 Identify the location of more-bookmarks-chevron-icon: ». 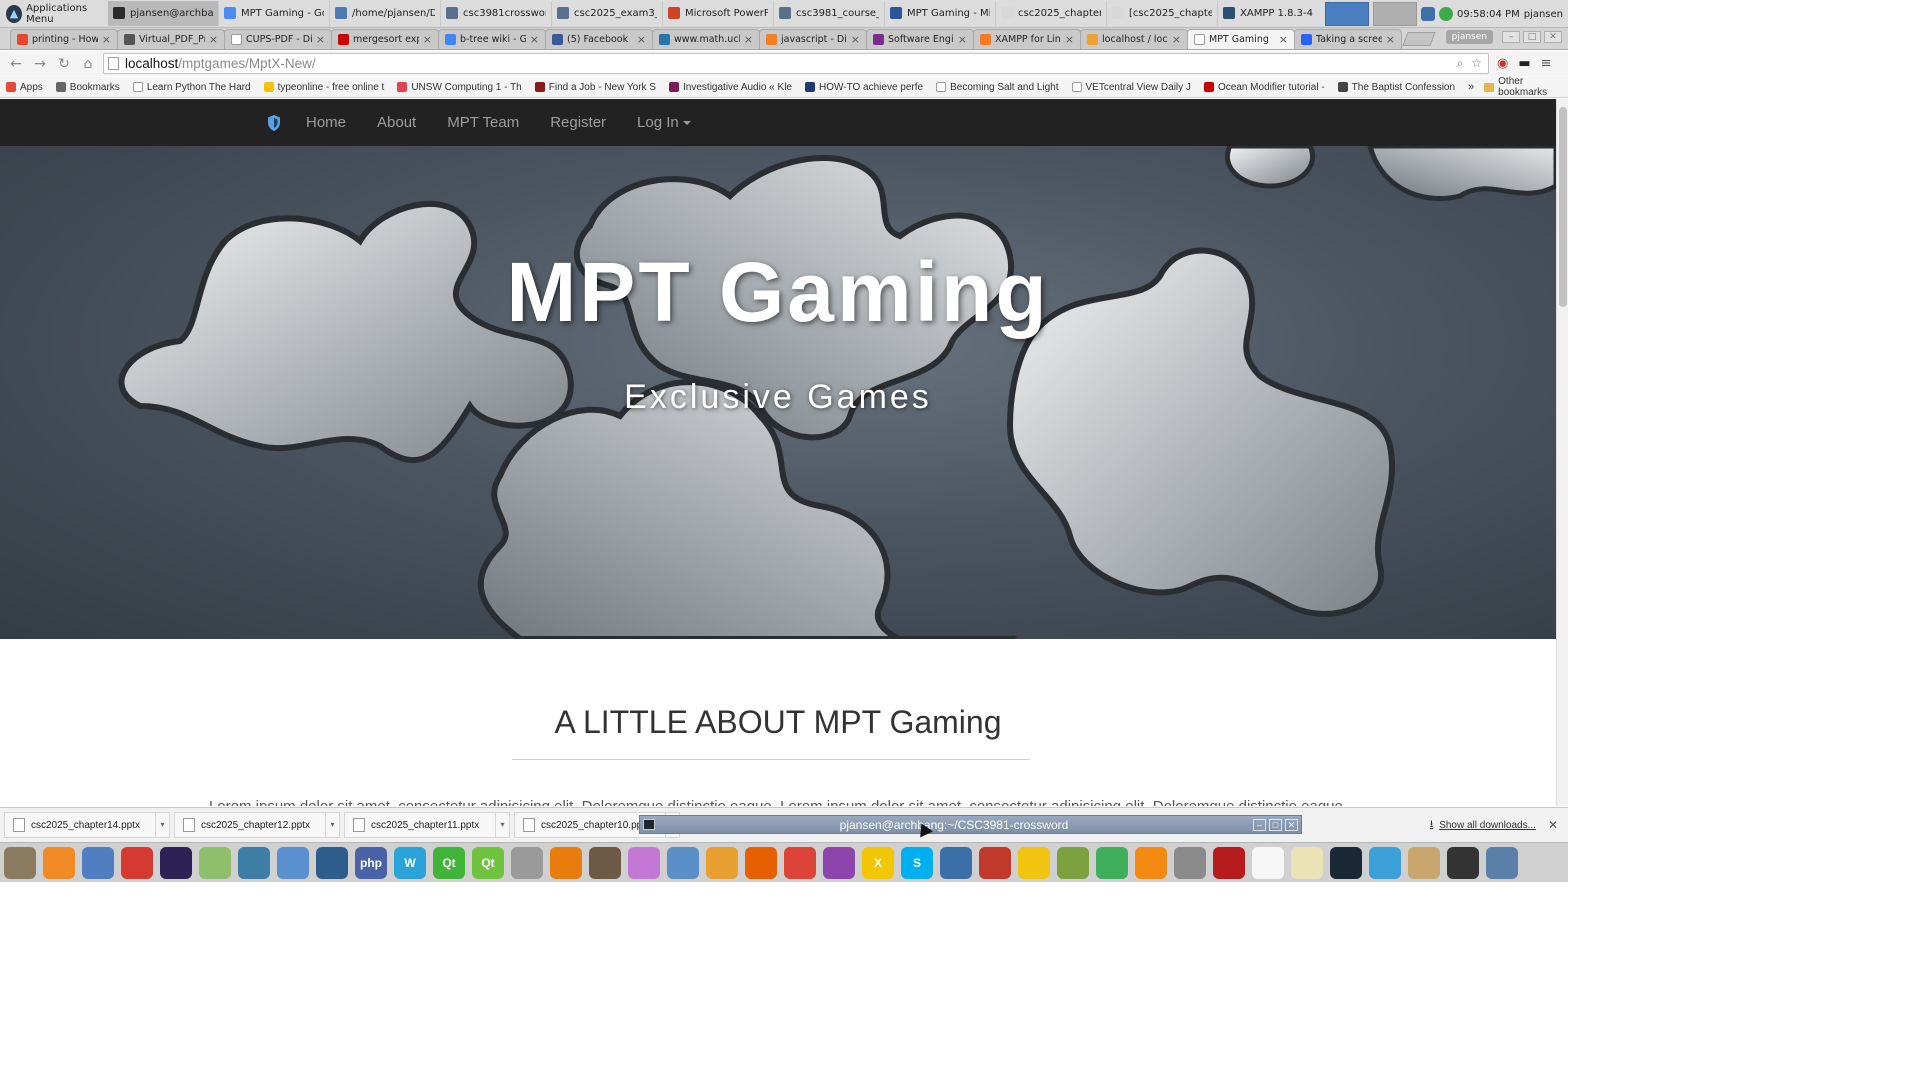
(1471, 87).